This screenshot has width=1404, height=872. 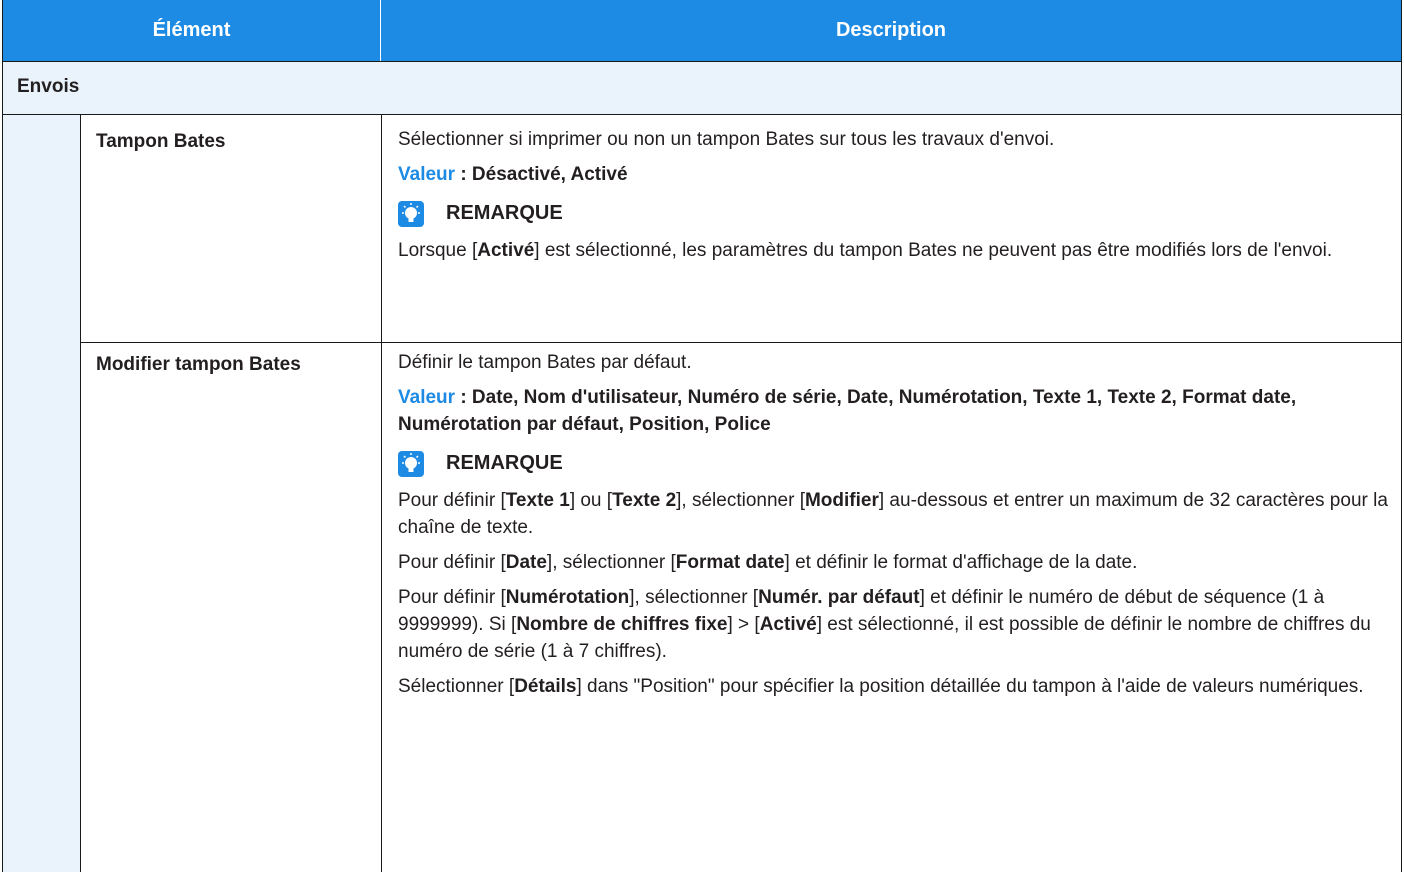 What do you see at coordinates (161, 141) in the screenshot?
I see `item-name: Tampon Bates` at bounding box center [161, 141].